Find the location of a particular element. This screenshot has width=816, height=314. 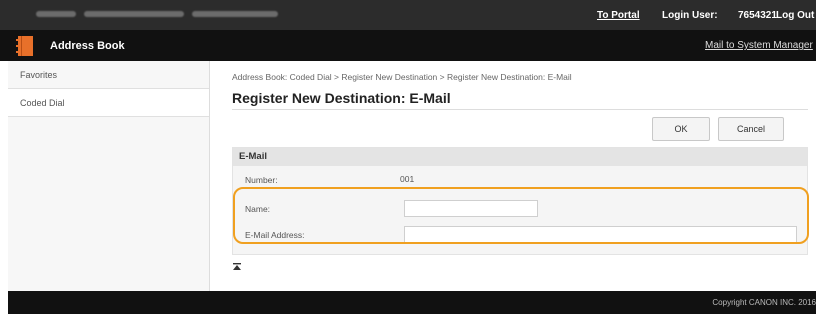

scroll-to-top-icon is located at coordinates (237, 267).